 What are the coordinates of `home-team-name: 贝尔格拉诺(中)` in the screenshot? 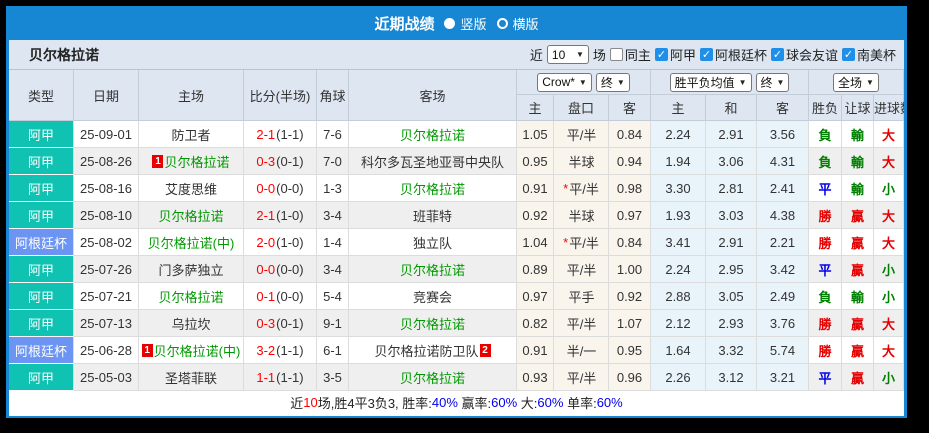 It's located at (197, 351).